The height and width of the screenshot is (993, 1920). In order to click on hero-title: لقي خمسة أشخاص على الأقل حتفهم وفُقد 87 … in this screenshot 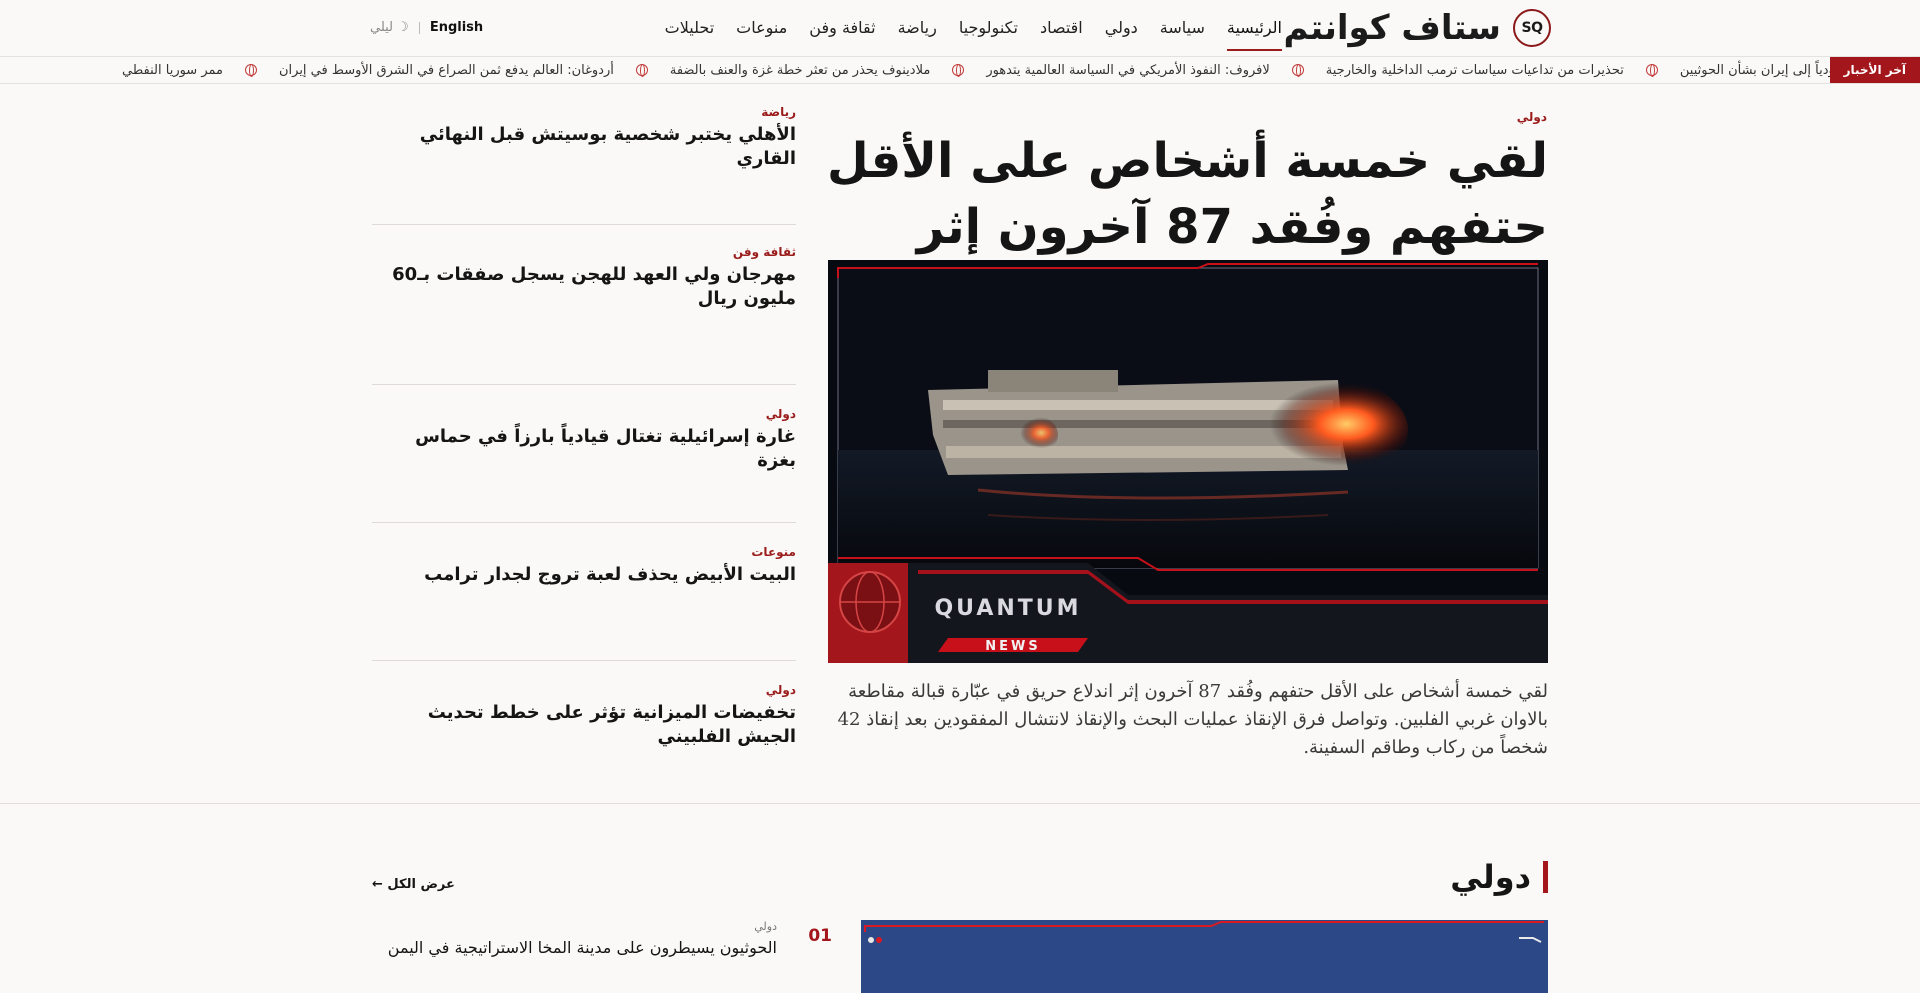, I will do `click(1168, 194)`.